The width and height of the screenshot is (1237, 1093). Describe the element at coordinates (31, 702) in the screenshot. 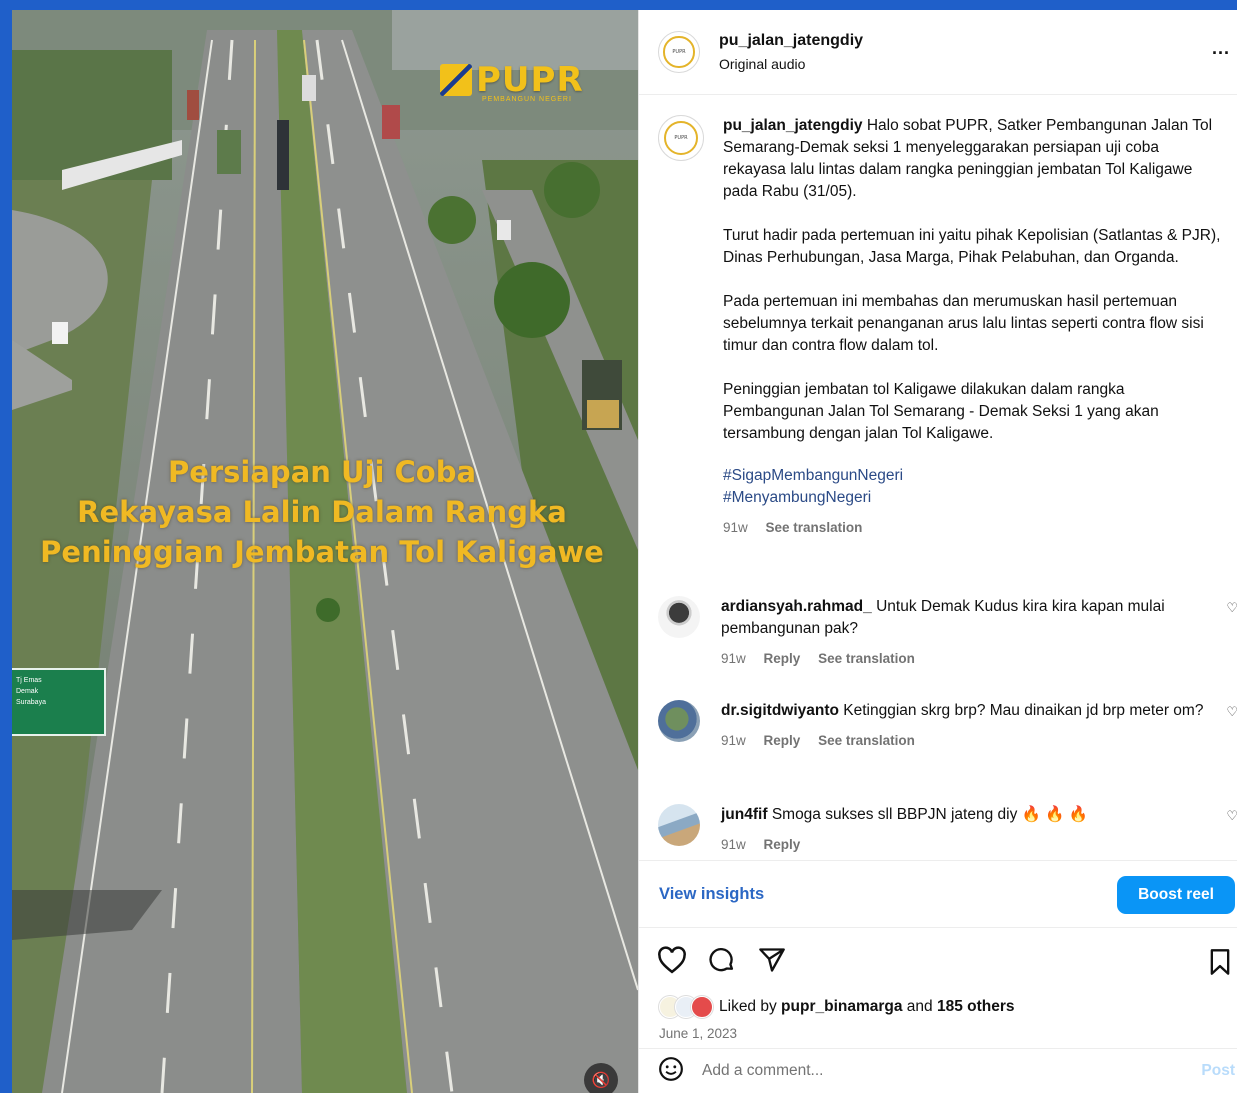

I see `road-sign-line: Surabaya` at that location.